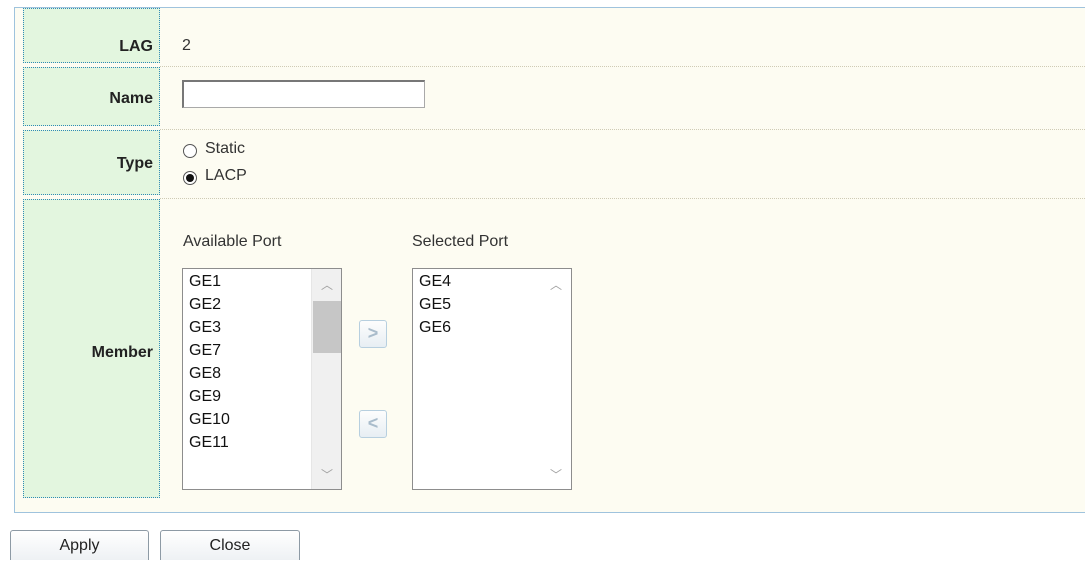 This screenshot has height=564, width=1085. What do you see at coordinates (550, 98) in the screenshot?
I see `name-row: Name` at bounding box center [550, 98].